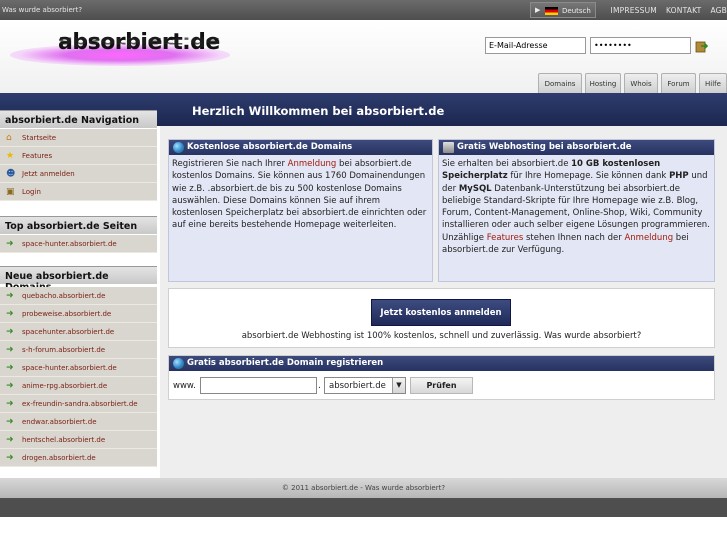  Describe the element at coordinates (64, 296) in the screenshot. I see `sidebar-item-label: quebacho.absorbiert.de` at that location.